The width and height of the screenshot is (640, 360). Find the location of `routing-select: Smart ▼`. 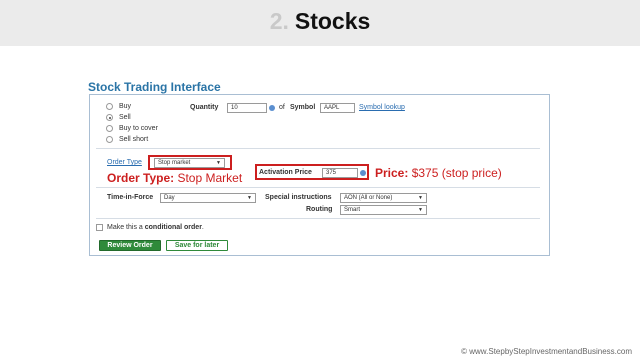

routing-select: Smart ▼ is located at coordinates (383, 210).